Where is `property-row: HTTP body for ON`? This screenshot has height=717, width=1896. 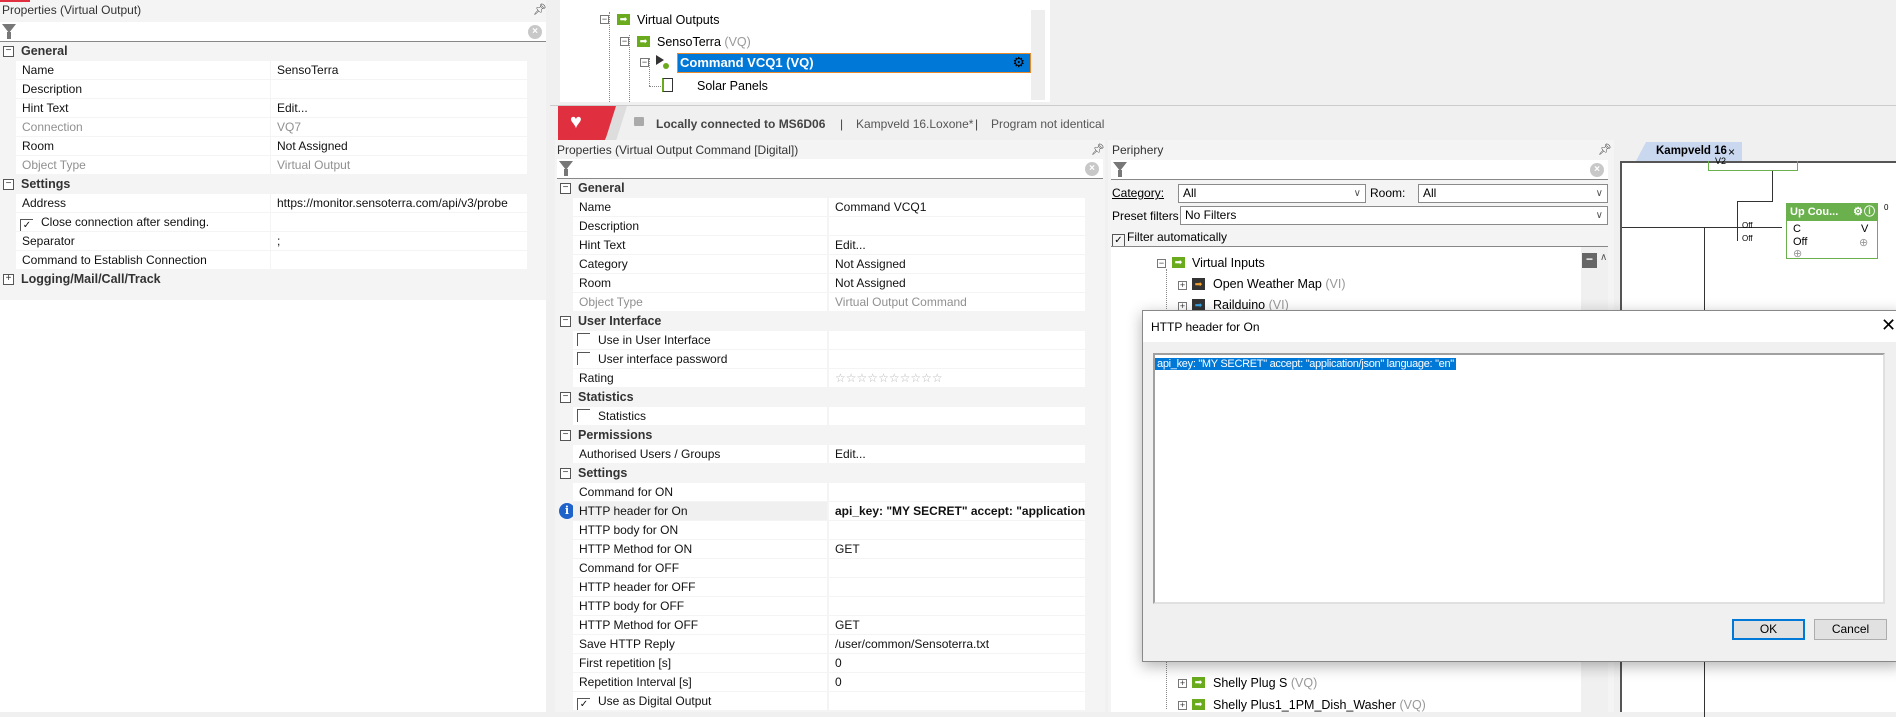 property-row: HTTP body for ON is located at coordinates (830, 530).